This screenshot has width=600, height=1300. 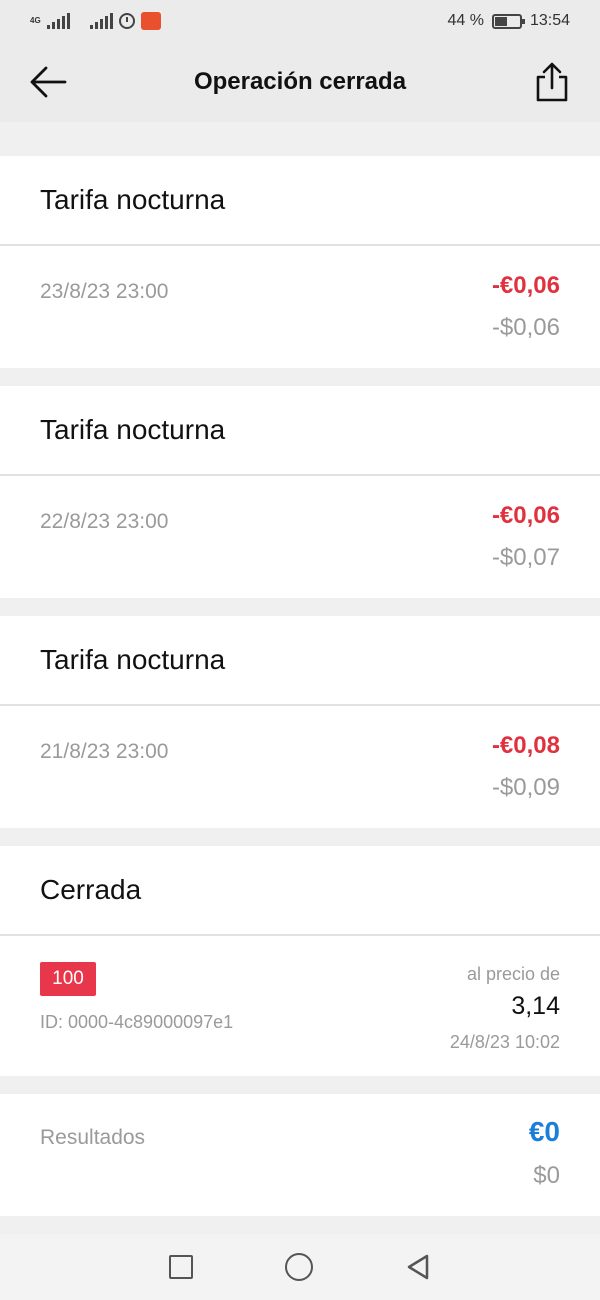 I want to click on fee-amount-usd: -$0,07, so click(x=525, y=557).